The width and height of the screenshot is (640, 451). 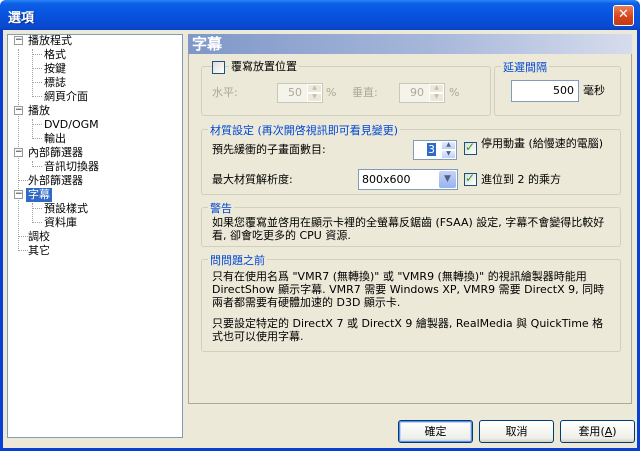 I want to click on buffer-count-label: 預先緩衝的子畫面數目:, so click(x=269, y=149).